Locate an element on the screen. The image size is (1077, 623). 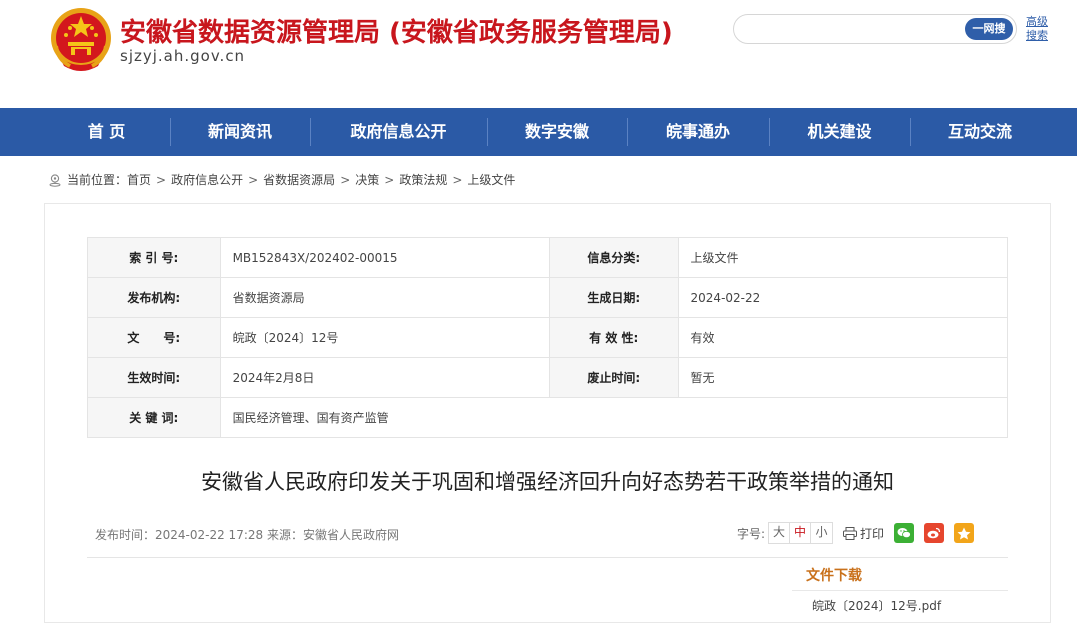
expiry-value: 暂无 is located at coordinates (843, 377).